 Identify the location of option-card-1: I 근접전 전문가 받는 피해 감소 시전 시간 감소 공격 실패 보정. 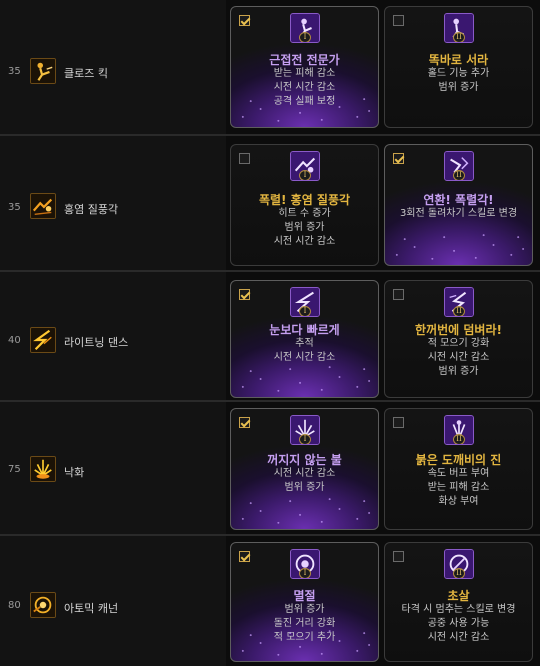
(304, 67).